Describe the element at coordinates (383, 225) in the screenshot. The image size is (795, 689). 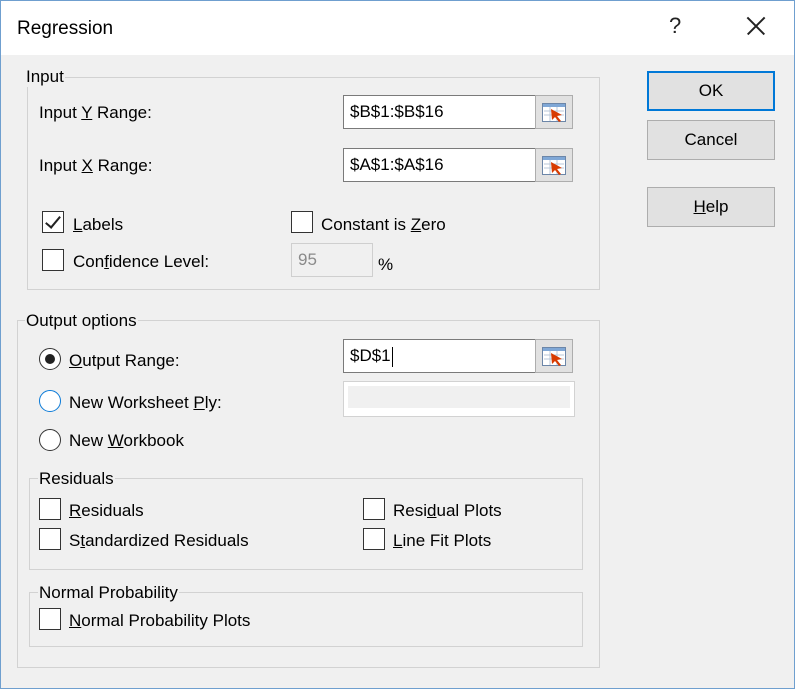
I see `constant-is-zero-label: Constant is Zero` at that location.